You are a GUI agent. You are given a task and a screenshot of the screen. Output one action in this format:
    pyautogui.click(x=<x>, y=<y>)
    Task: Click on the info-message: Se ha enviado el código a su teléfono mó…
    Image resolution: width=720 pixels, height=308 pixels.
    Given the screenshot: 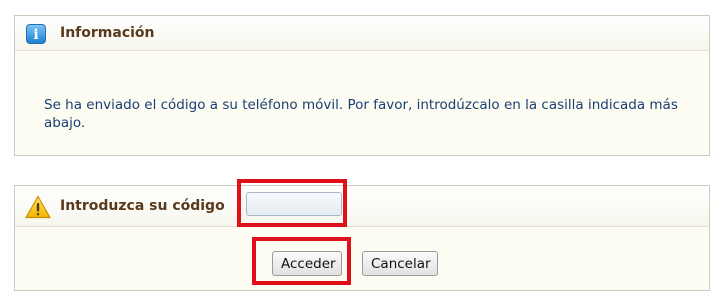 What is the action you would take?
    pyautogui.click(x=361, y=114)
    